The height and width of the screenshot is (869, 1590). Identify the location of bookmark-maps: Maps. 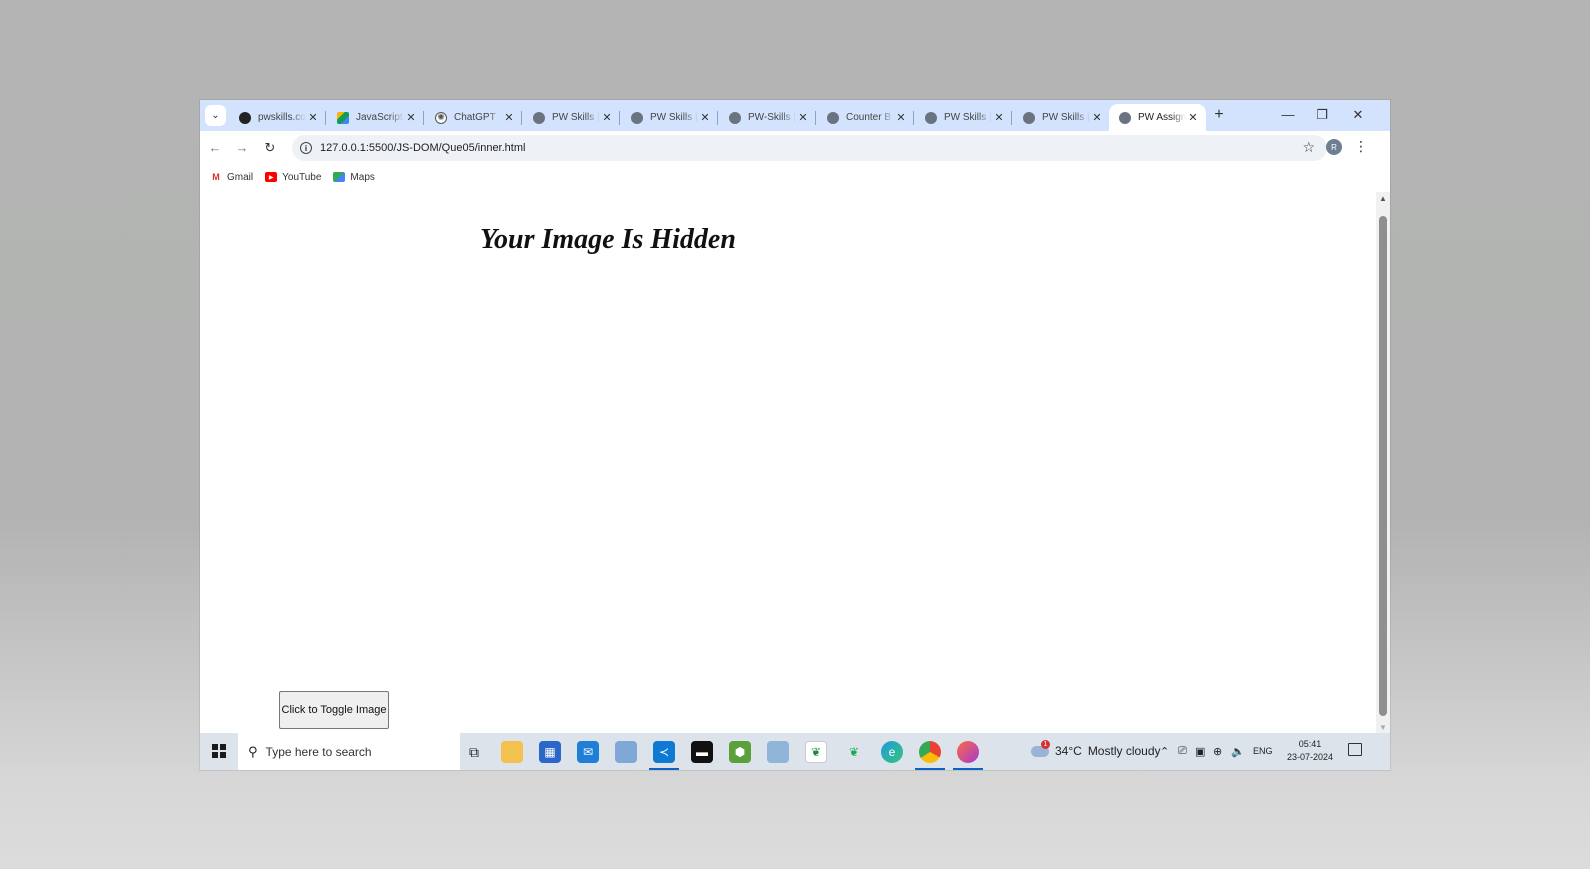
(354, 177).